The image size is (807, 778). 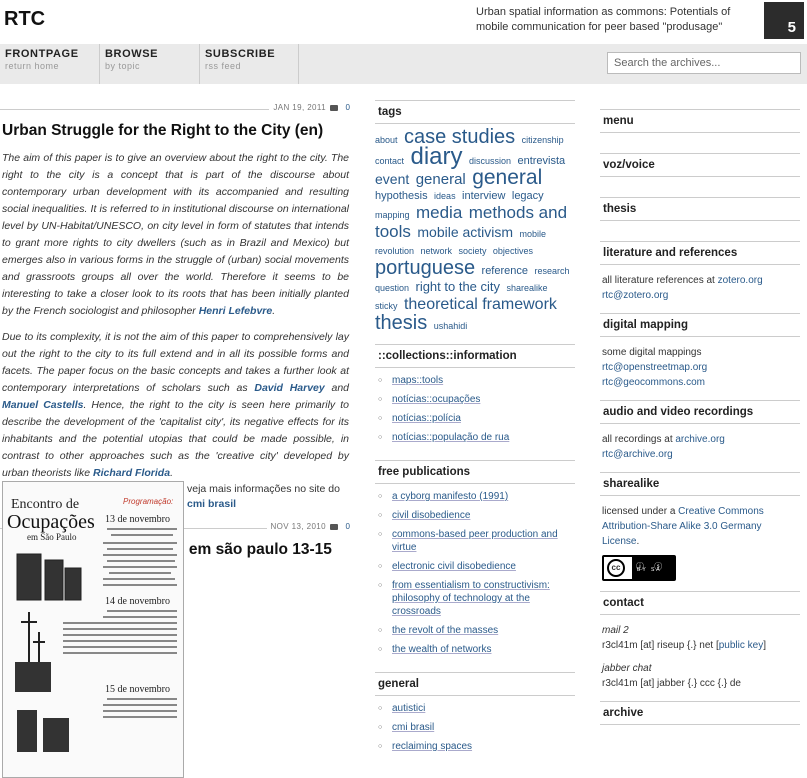 What do you see at coordinates (432, 746) in the screenshot?
I see `link: reclaiming spaces` at bounding box center [432, 746].